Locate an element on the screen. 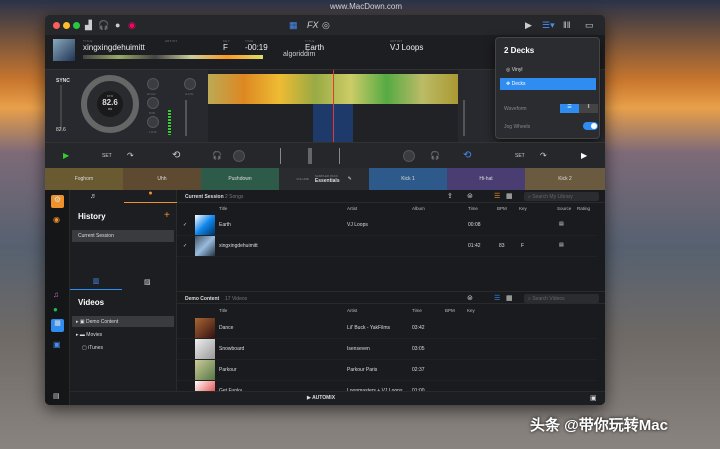 Image resolution: width=720 pixels, height=449 pixels. zoom-button is located at coordinates (76, 25).